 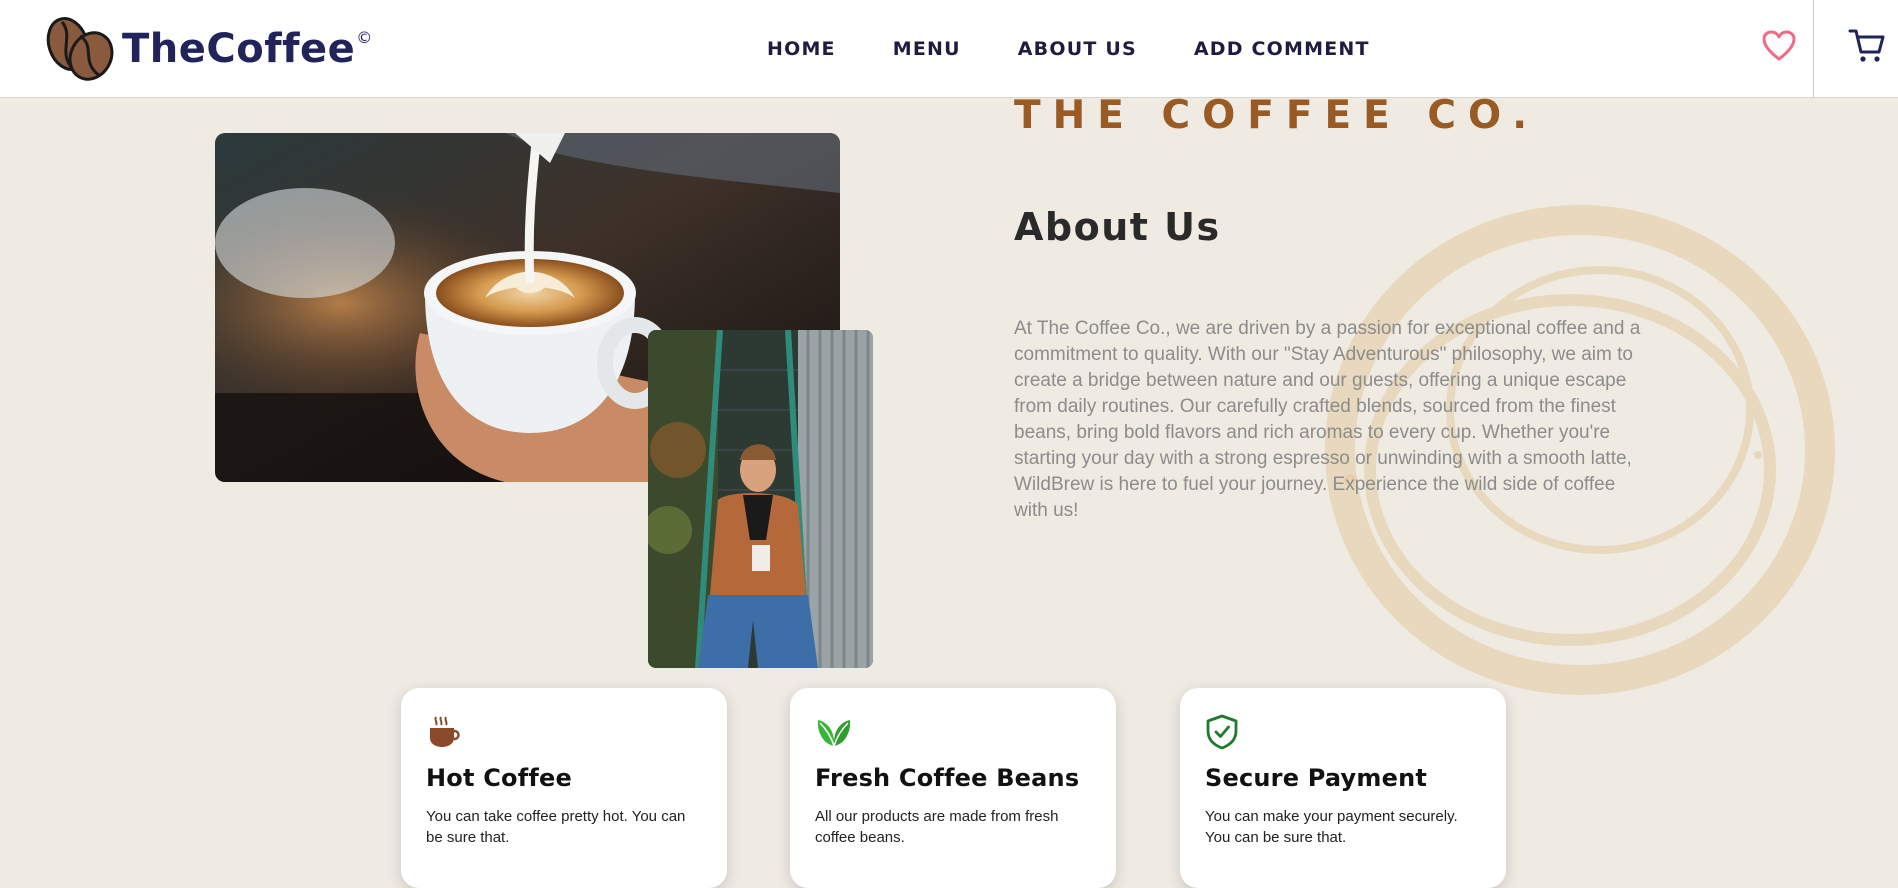 What do you see at coordinates (364, 37) in the screenshot?
I see `brand-copyright-mark: ©` at bounding box center [364, 37].